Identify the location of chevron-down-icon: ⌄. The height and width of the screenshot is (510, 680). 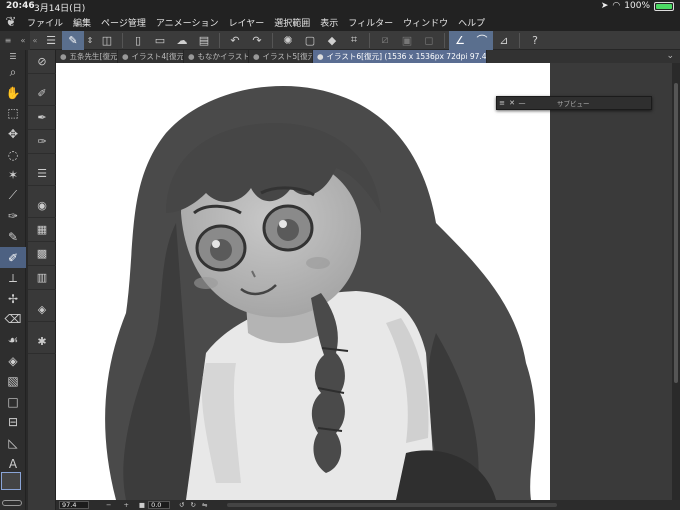
(670, 56).